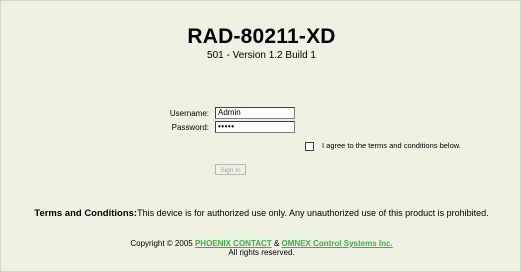 The height and width of the screenshot is (272, 521). Describe the element at coordinates (230, 169) in the screenshot. I see `sign-in-button: Sign In` at that location.